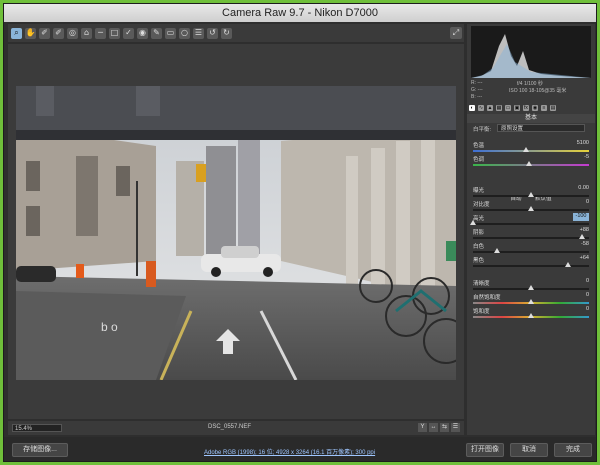 Image resolution: width=600 pixels, height=465 pixels. I want to click on exposure-slider-thumb, so click(531, 194).